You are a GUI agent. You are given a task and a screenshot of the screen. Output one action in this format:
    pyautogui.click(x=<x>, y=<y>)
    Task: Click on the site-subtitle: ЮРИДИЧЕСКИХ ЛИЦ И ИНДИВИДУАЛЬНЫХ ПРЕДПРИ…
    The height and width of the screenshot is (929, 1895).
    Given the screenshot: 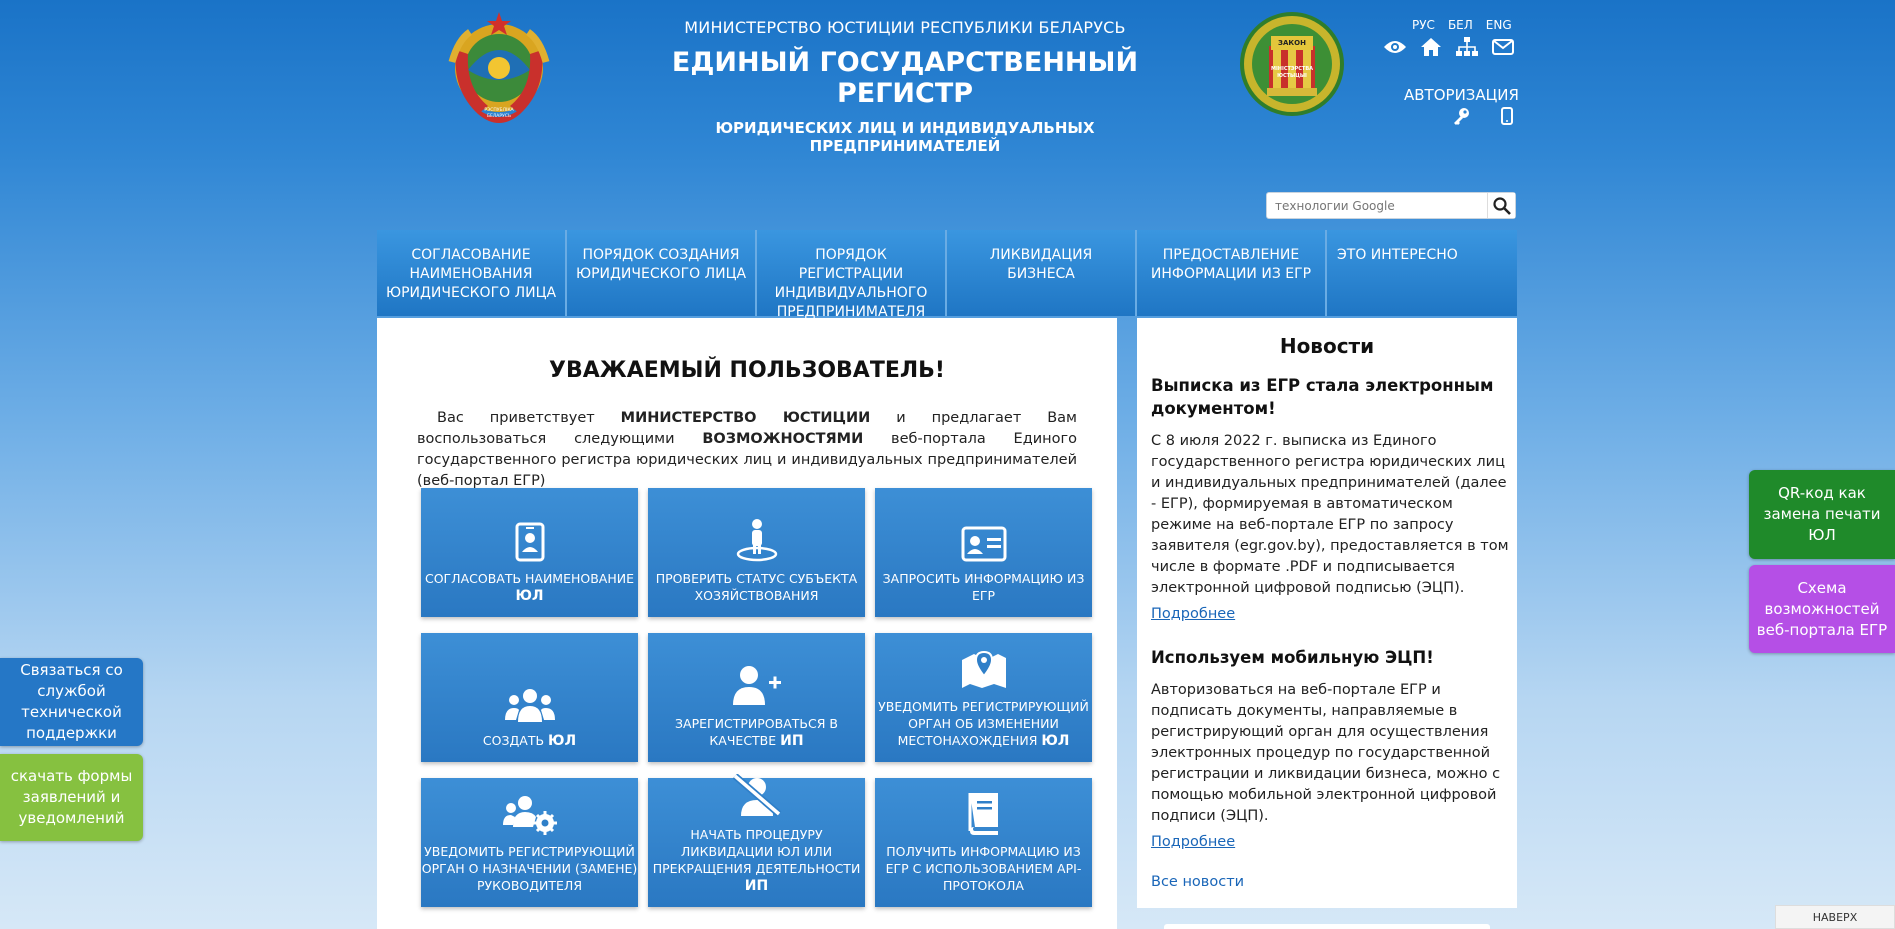 What is the action you would take?
    pyautogui.click(x=905, y=137)
    